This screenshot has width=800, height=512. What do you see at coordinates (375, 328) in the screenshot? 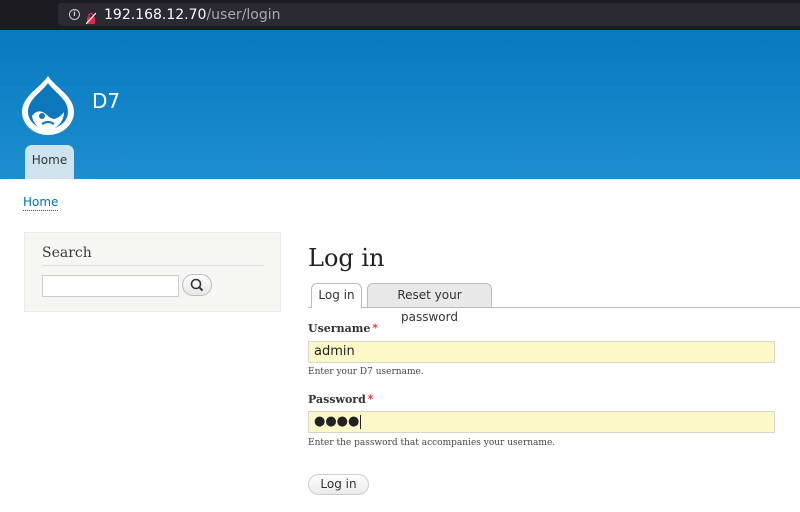
I see `username-required-marker: *` at bounding box center [375, 328].